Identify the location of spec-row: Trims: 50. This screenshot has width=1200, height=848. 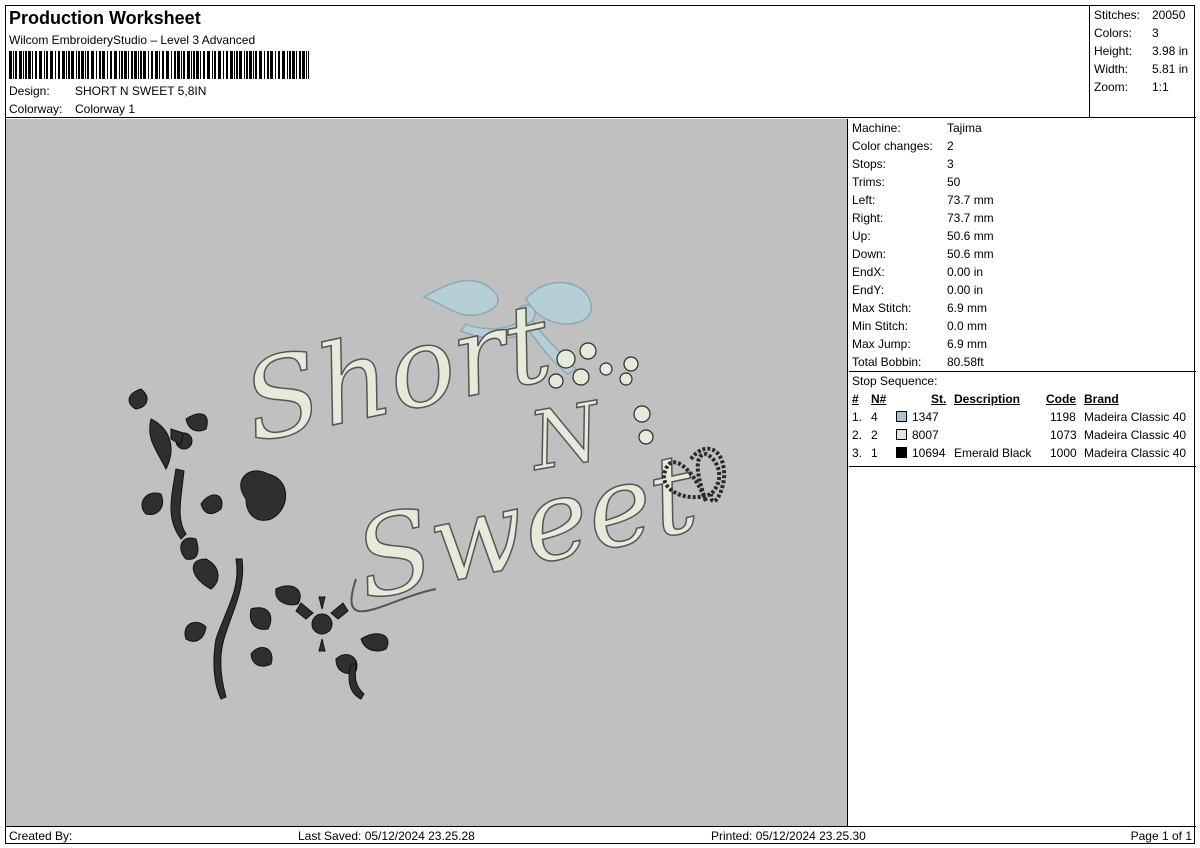
(1024, 182).